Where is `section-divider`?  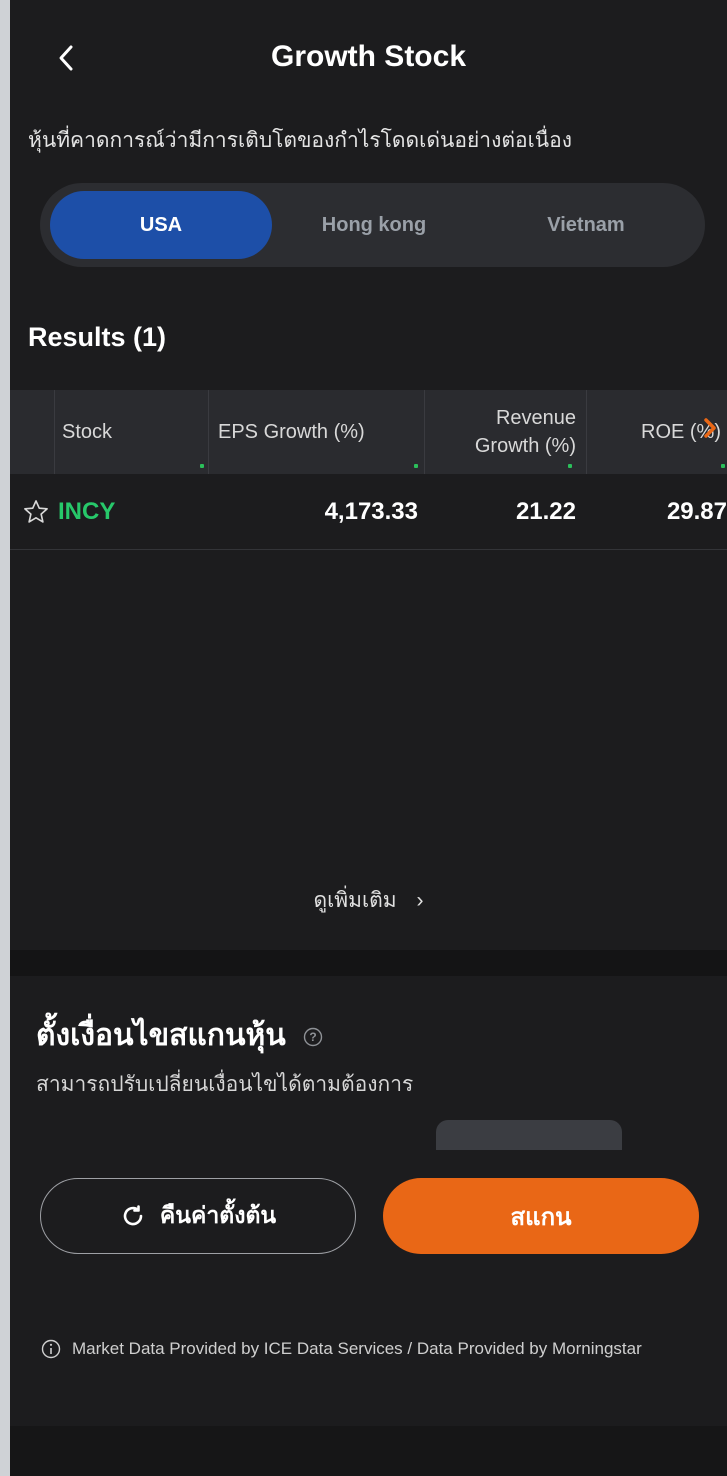 section-divider is located at coordinates (368, 963).